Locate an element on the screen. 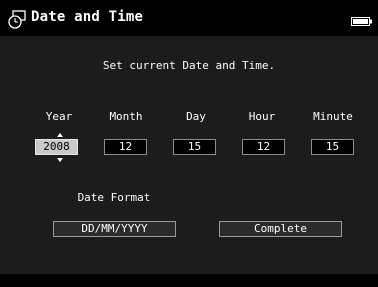 The width and height of the screenshot is (378, 287). bottom-bar is located at coordinates (189, 280).